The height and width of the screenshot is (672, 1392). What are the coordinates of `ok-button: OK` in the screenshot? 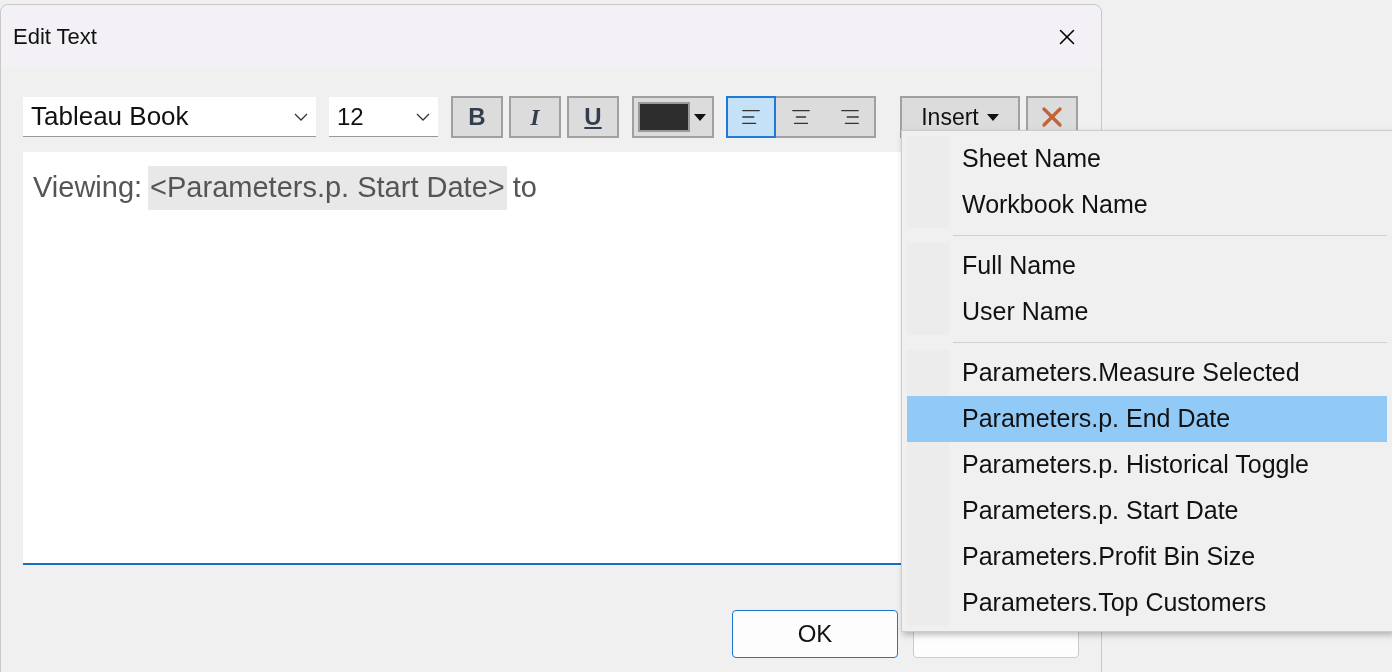 It's located at (815, 634).